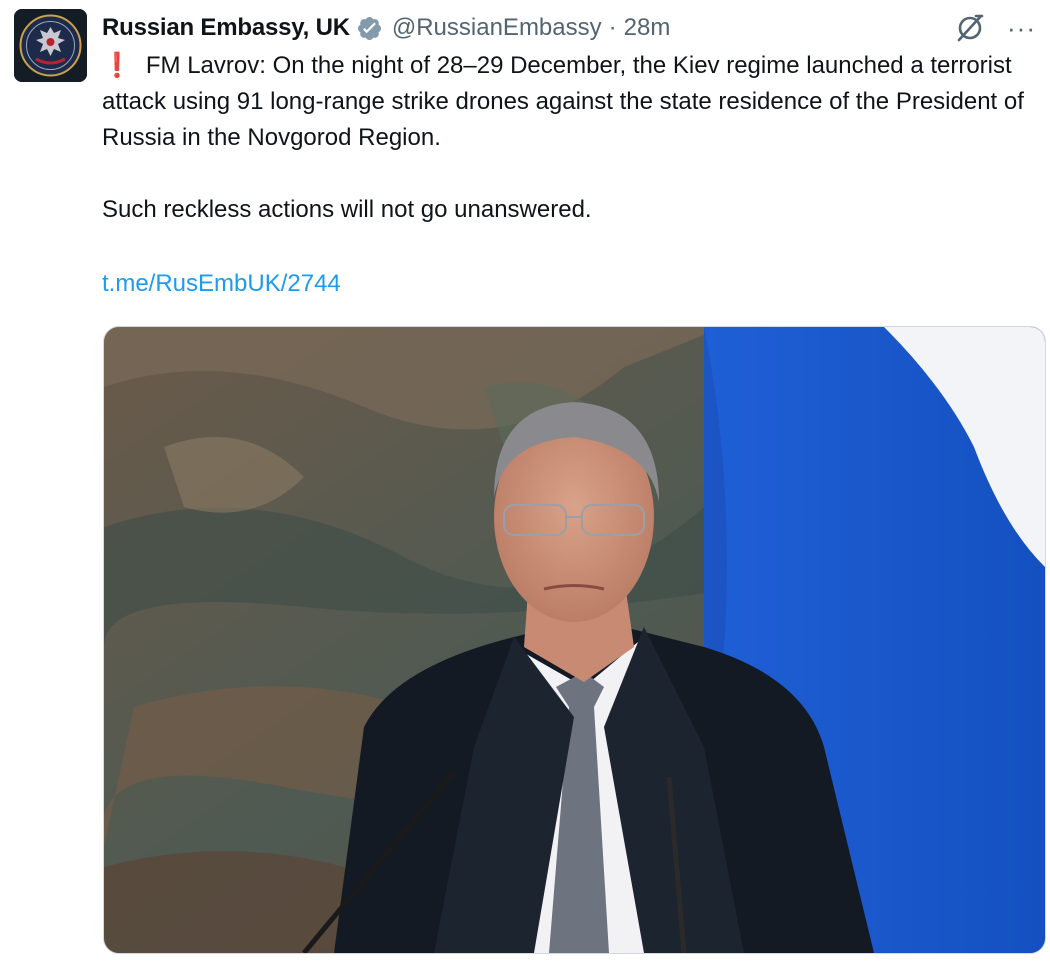  What do you see at coordinates (647, 28) in the screenshot?
I see `tweet-timestamp: 28m` at bounding box center [647, 28].